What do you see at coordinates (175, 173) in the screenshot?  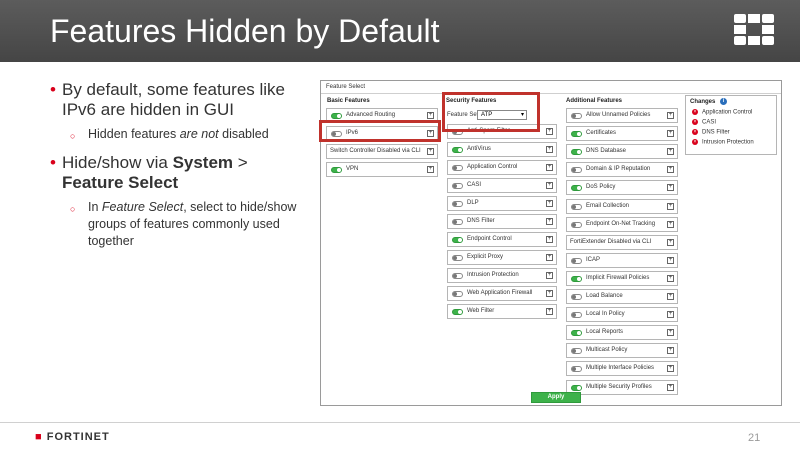 I see `bullet-2: • Hide/show via System > Feature Select` at bounding box center [175, 173].